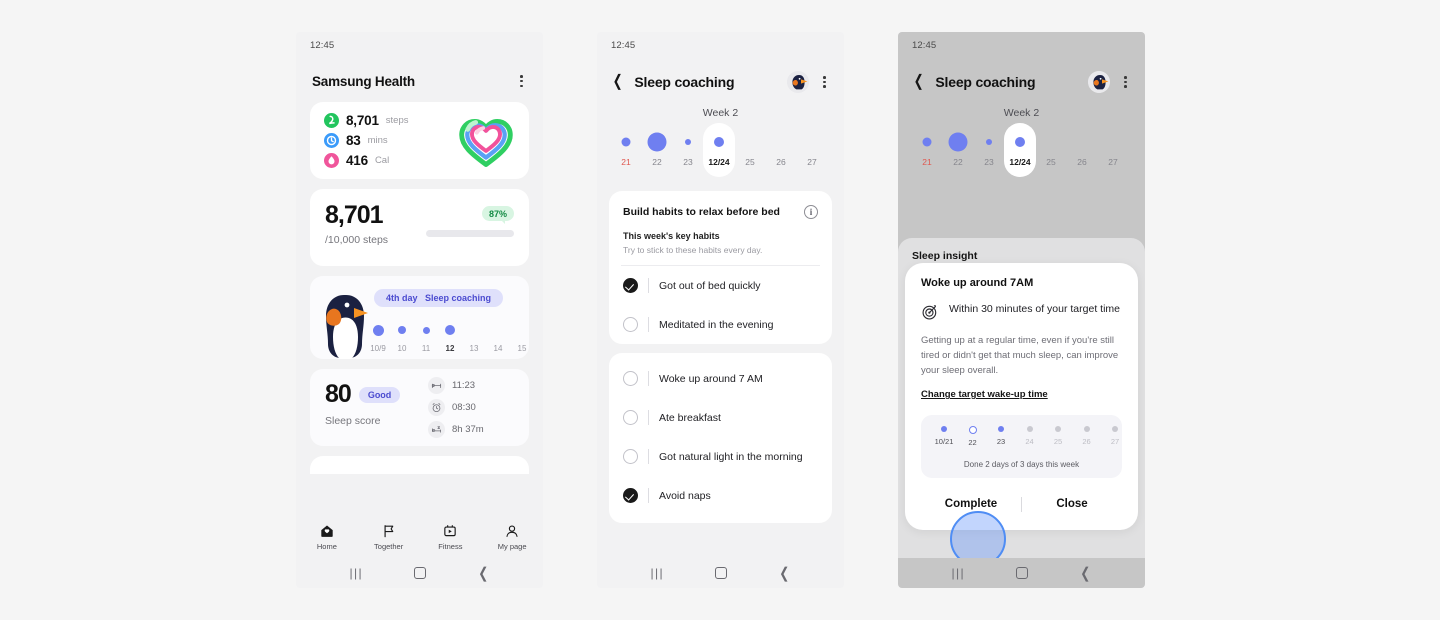 Image resolution: width=1440 pixels, height=620 pixels. I want to click on habit-label: Woke up around 7 AM, so click(711, 378).